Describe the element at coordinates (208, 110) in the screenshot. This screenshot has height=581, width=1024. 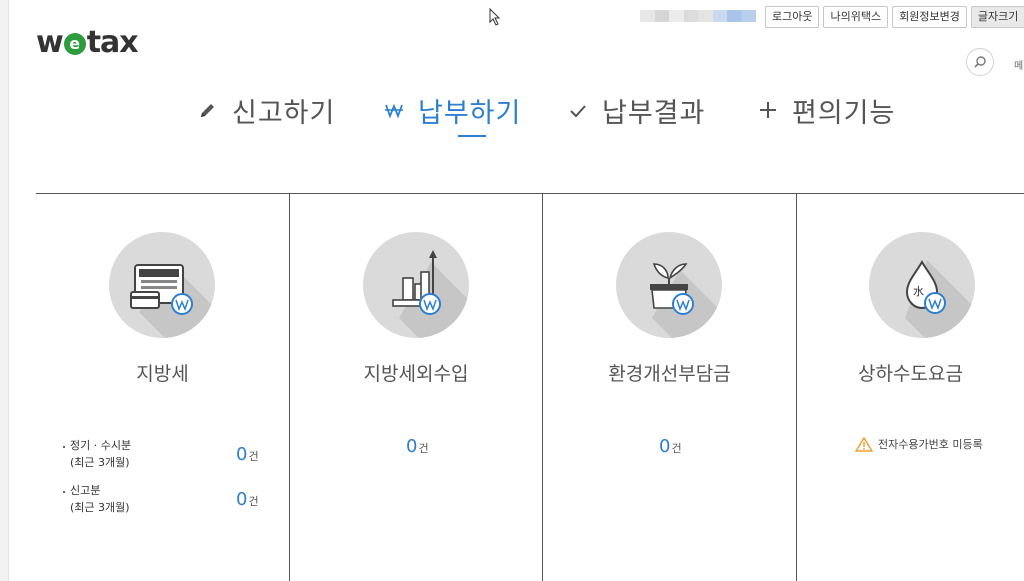
I see `pencil-icon` at that location.